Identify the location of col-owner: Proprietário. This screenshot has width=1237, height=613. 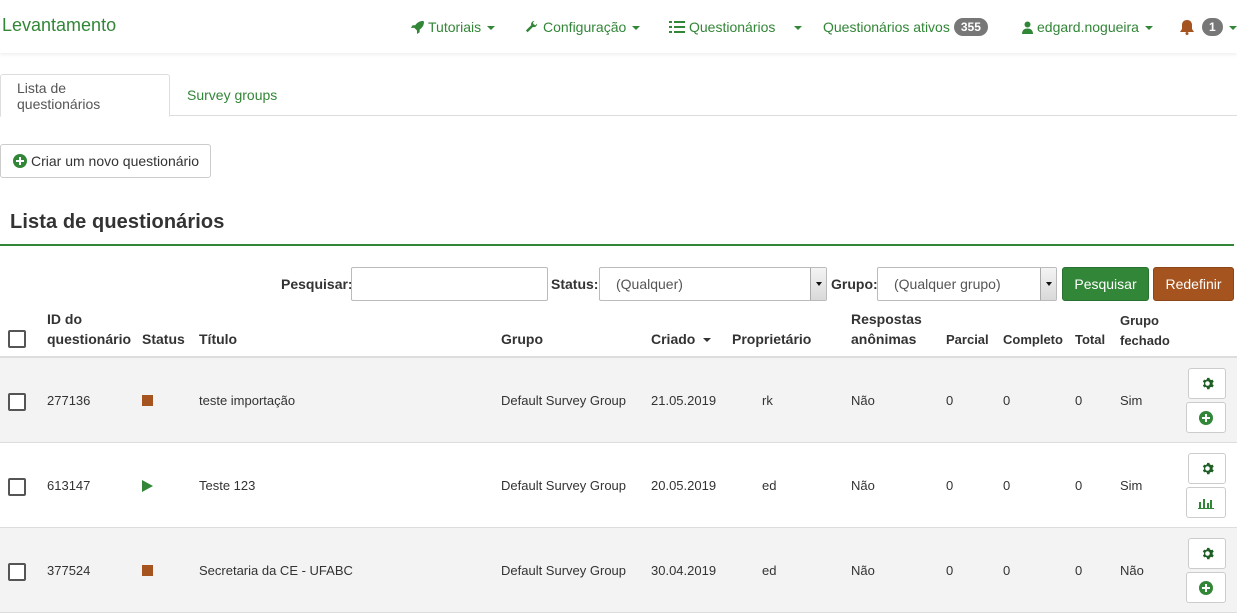
(771, 339).